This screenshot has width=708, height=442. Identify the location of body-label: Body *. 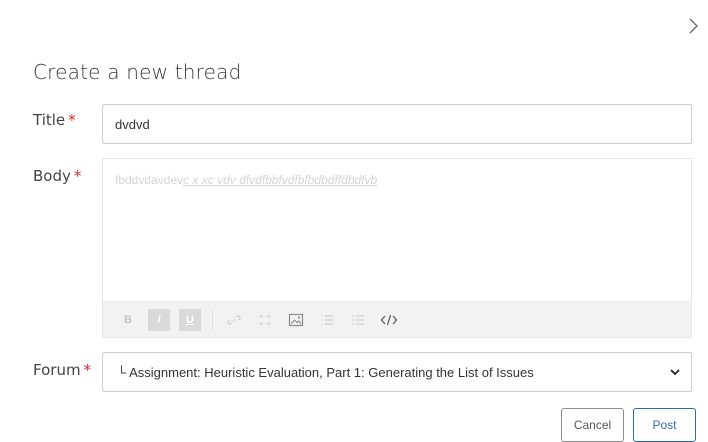
(57, 176).